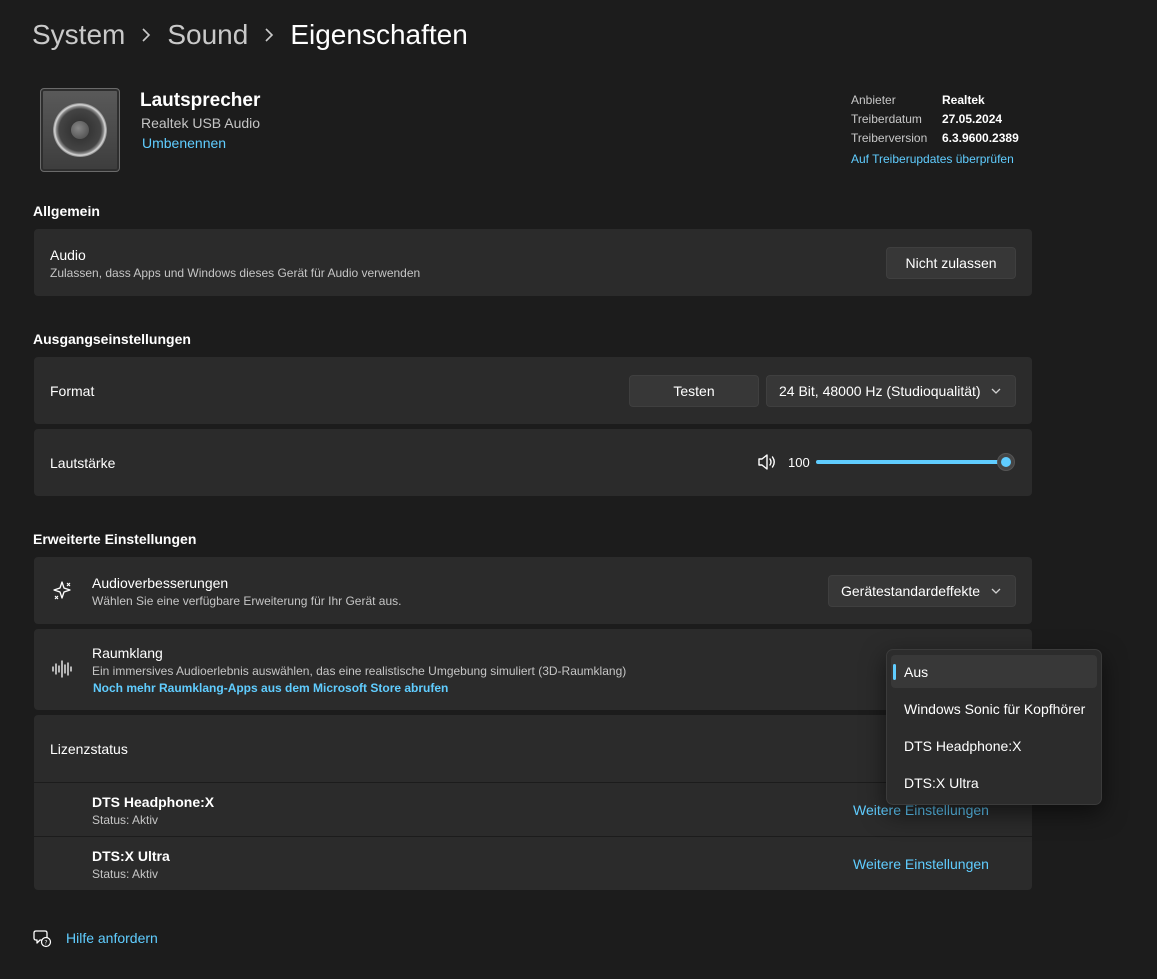  Describe the element at coordinates (80, 130) in the screenshot. I see `speaker-device-icon` at that location.